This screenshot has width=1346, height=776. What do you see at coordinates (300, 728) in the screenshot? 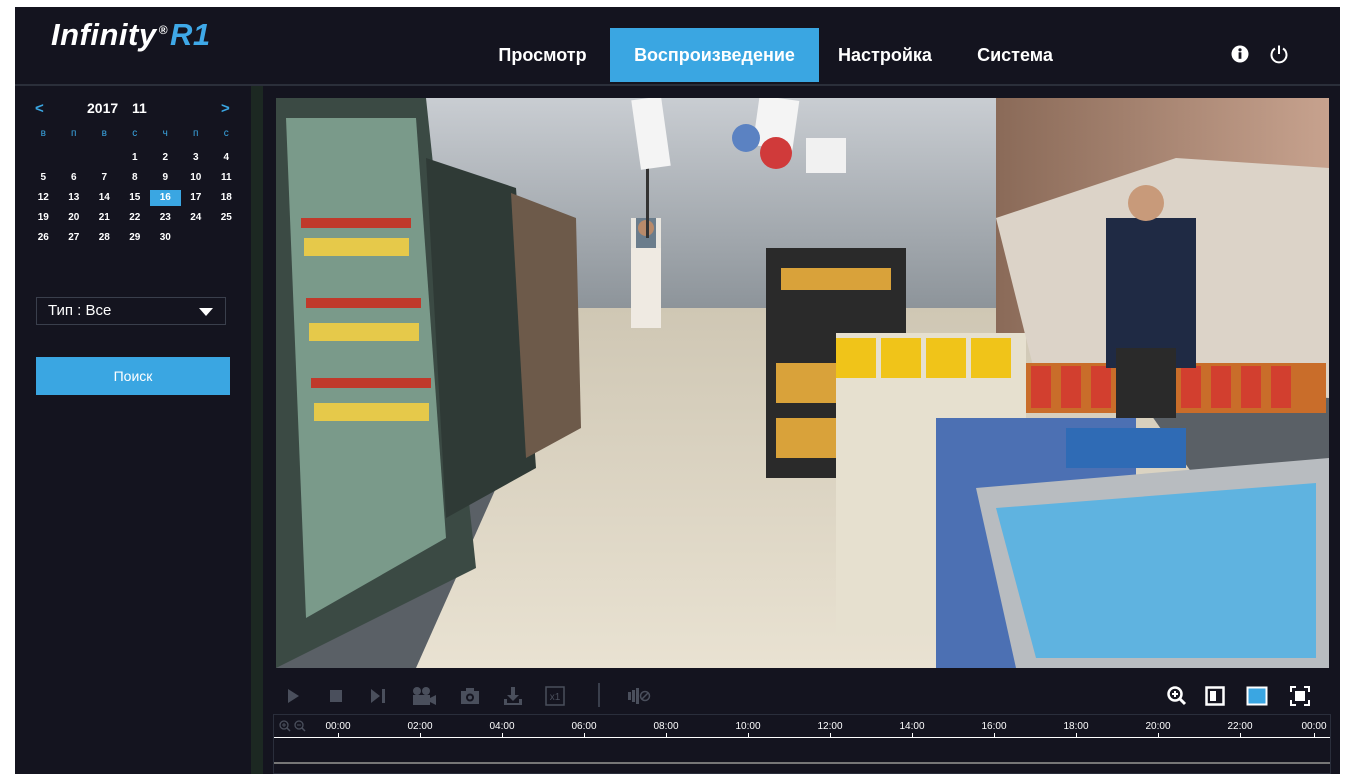
I see `timeline-zoom-out-icon` at bounding box center [300, 728].